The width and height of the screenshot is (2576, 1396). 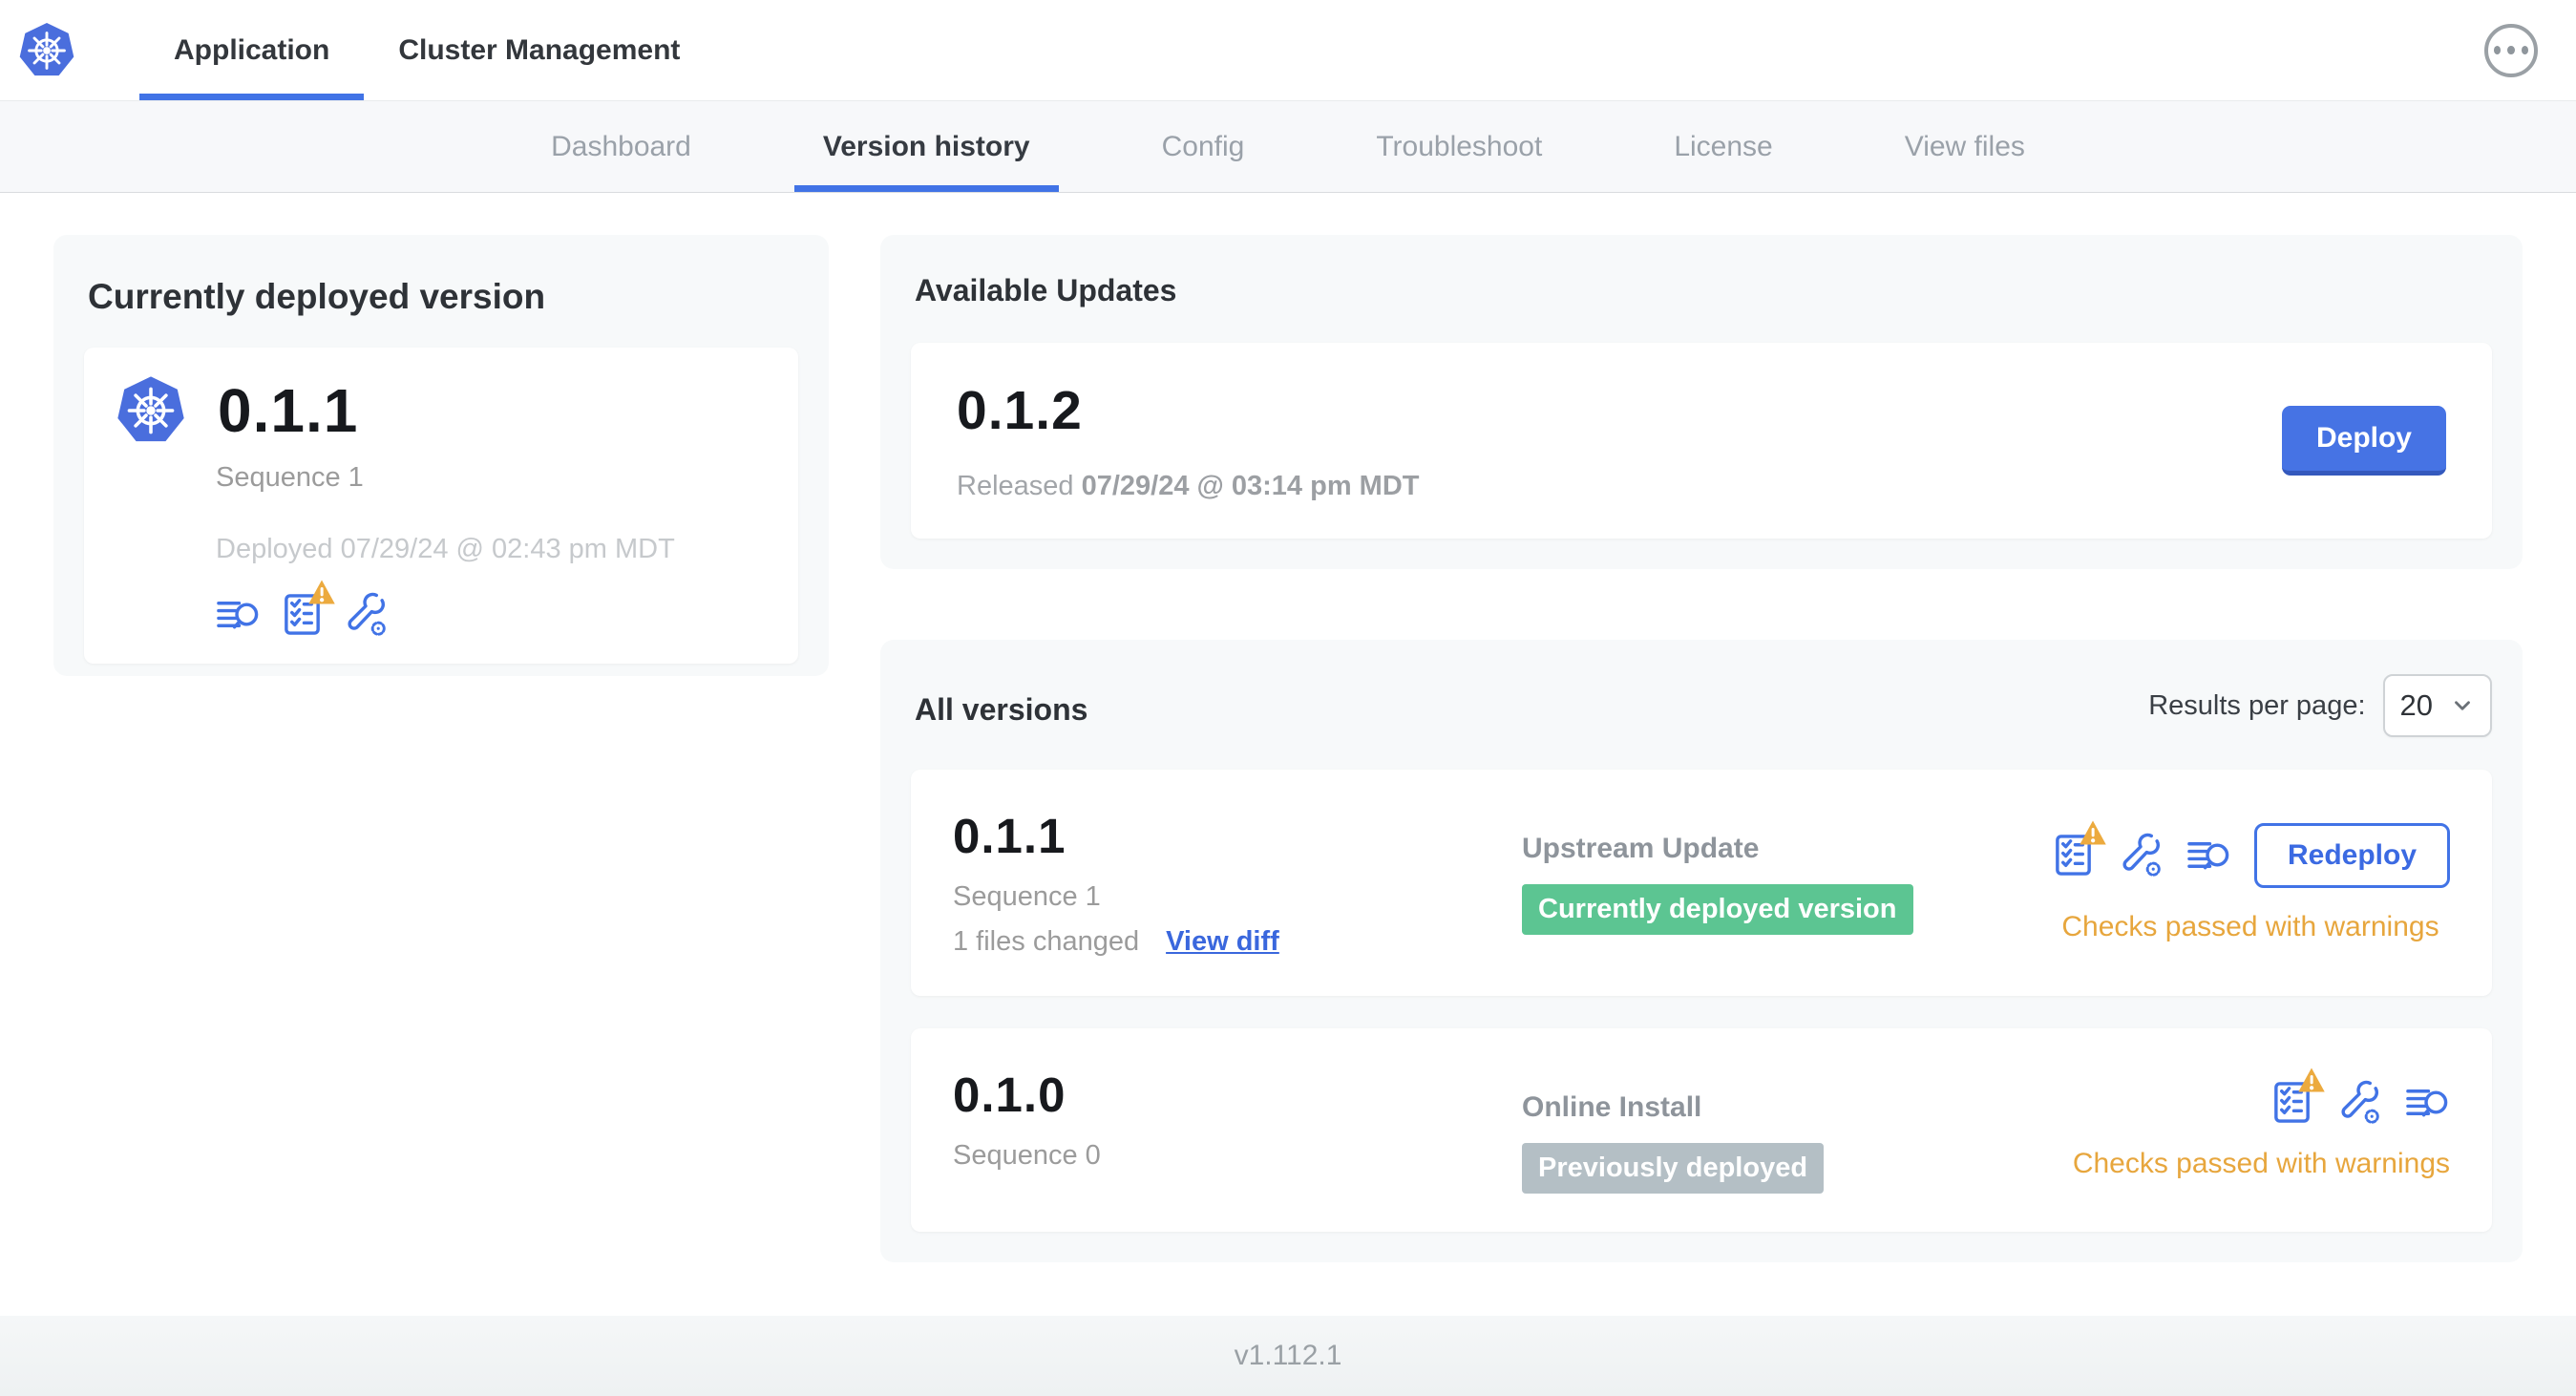 I want to click on results-per-page-select: 20, so click(x=2437, y=705).